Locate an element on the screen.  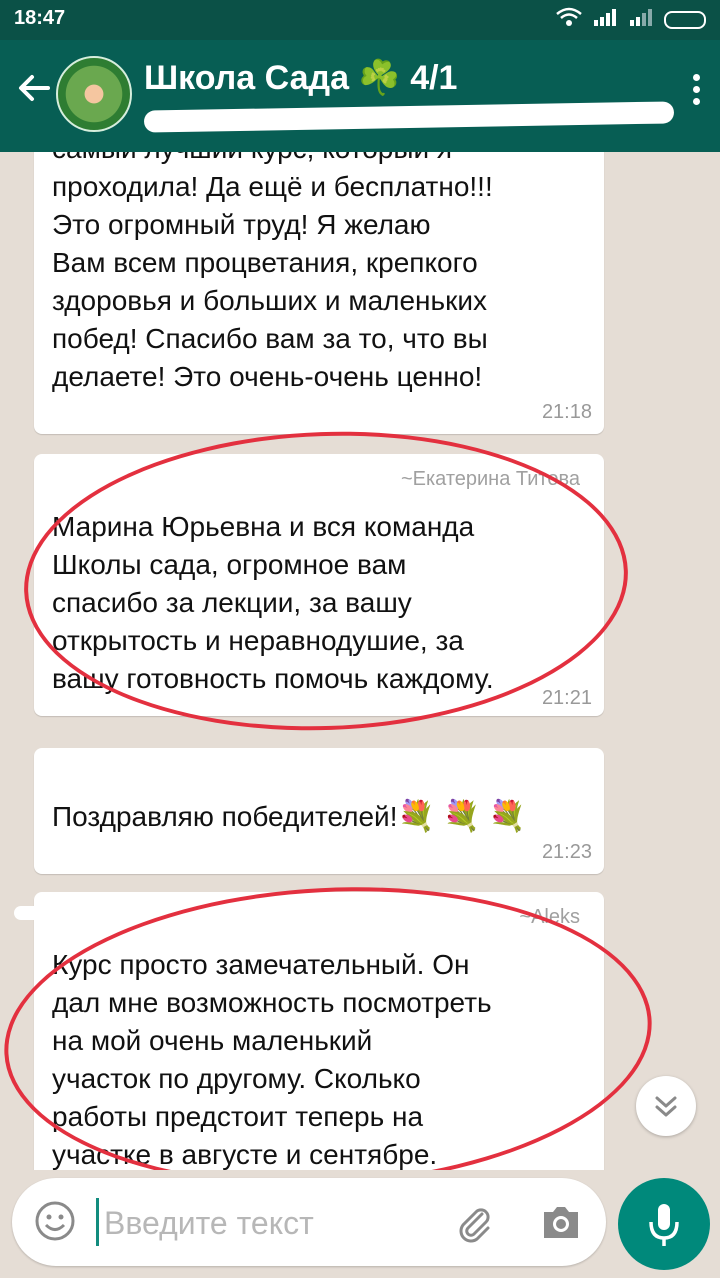
redacted-subtitle is located at coordinates (409, 117).